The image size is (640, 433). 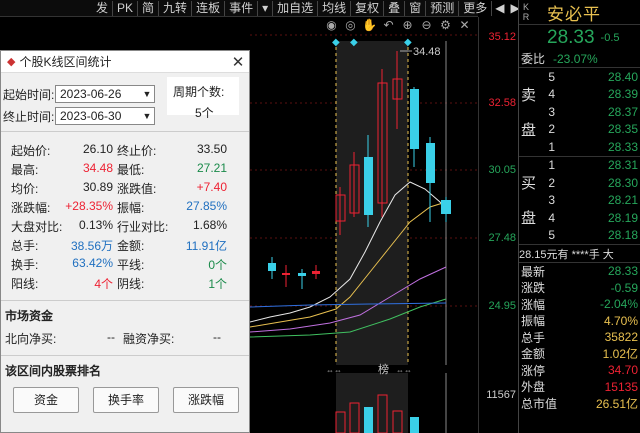 What do you see at coordinates (579, 321) in the screenshot?
I see `stat-row: 振幅 4.70%` at bounding box center [579, 321].